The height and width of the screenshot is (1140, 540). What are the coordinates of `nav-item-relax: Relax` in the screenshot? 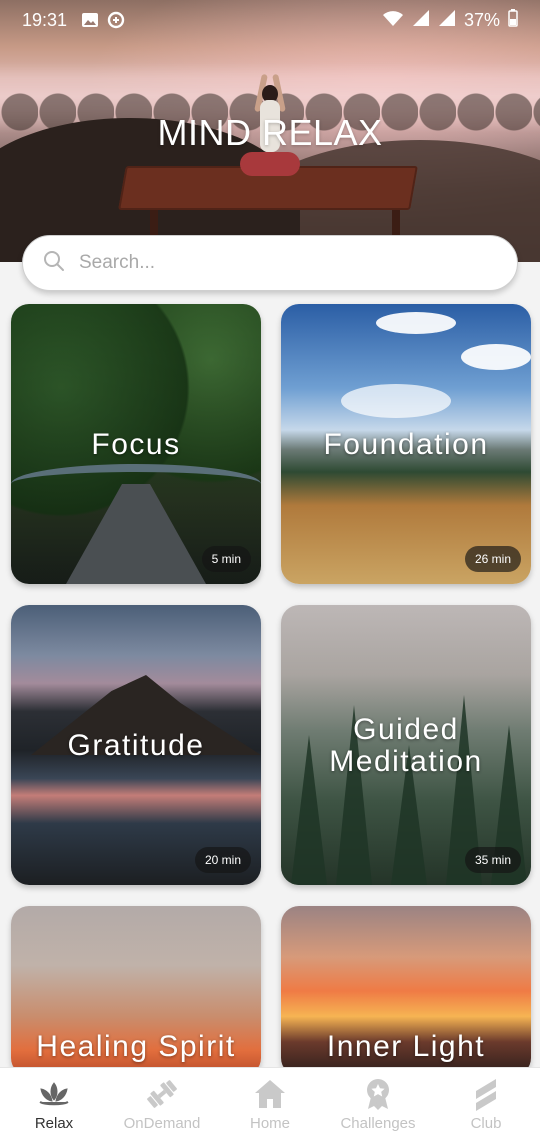 It's located at (54, 1104).